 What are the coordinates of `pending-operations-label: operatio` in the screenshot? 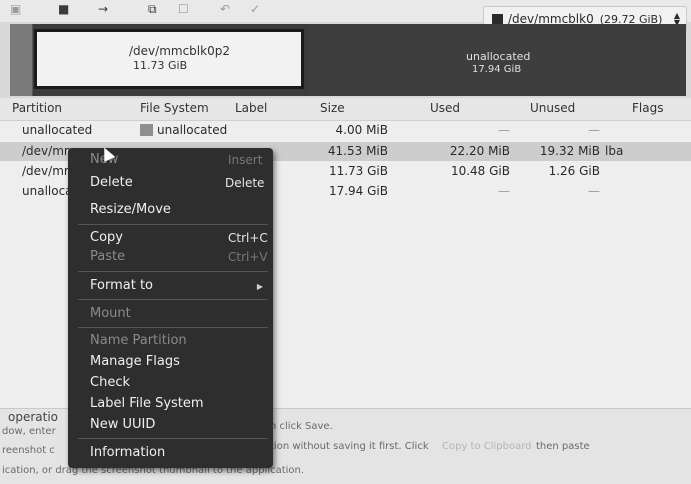 It's located at (33, 417).